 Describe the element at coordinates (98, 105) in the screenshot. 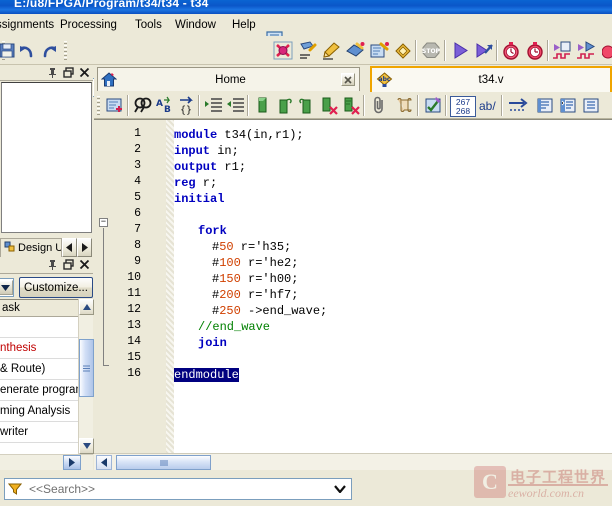

I see `editor-toolbar-grip` at that location.